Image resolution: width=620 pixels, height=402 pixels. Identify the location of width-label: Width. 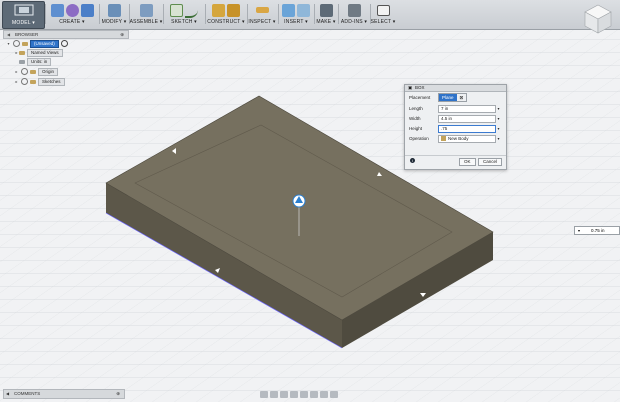
(415, 118).